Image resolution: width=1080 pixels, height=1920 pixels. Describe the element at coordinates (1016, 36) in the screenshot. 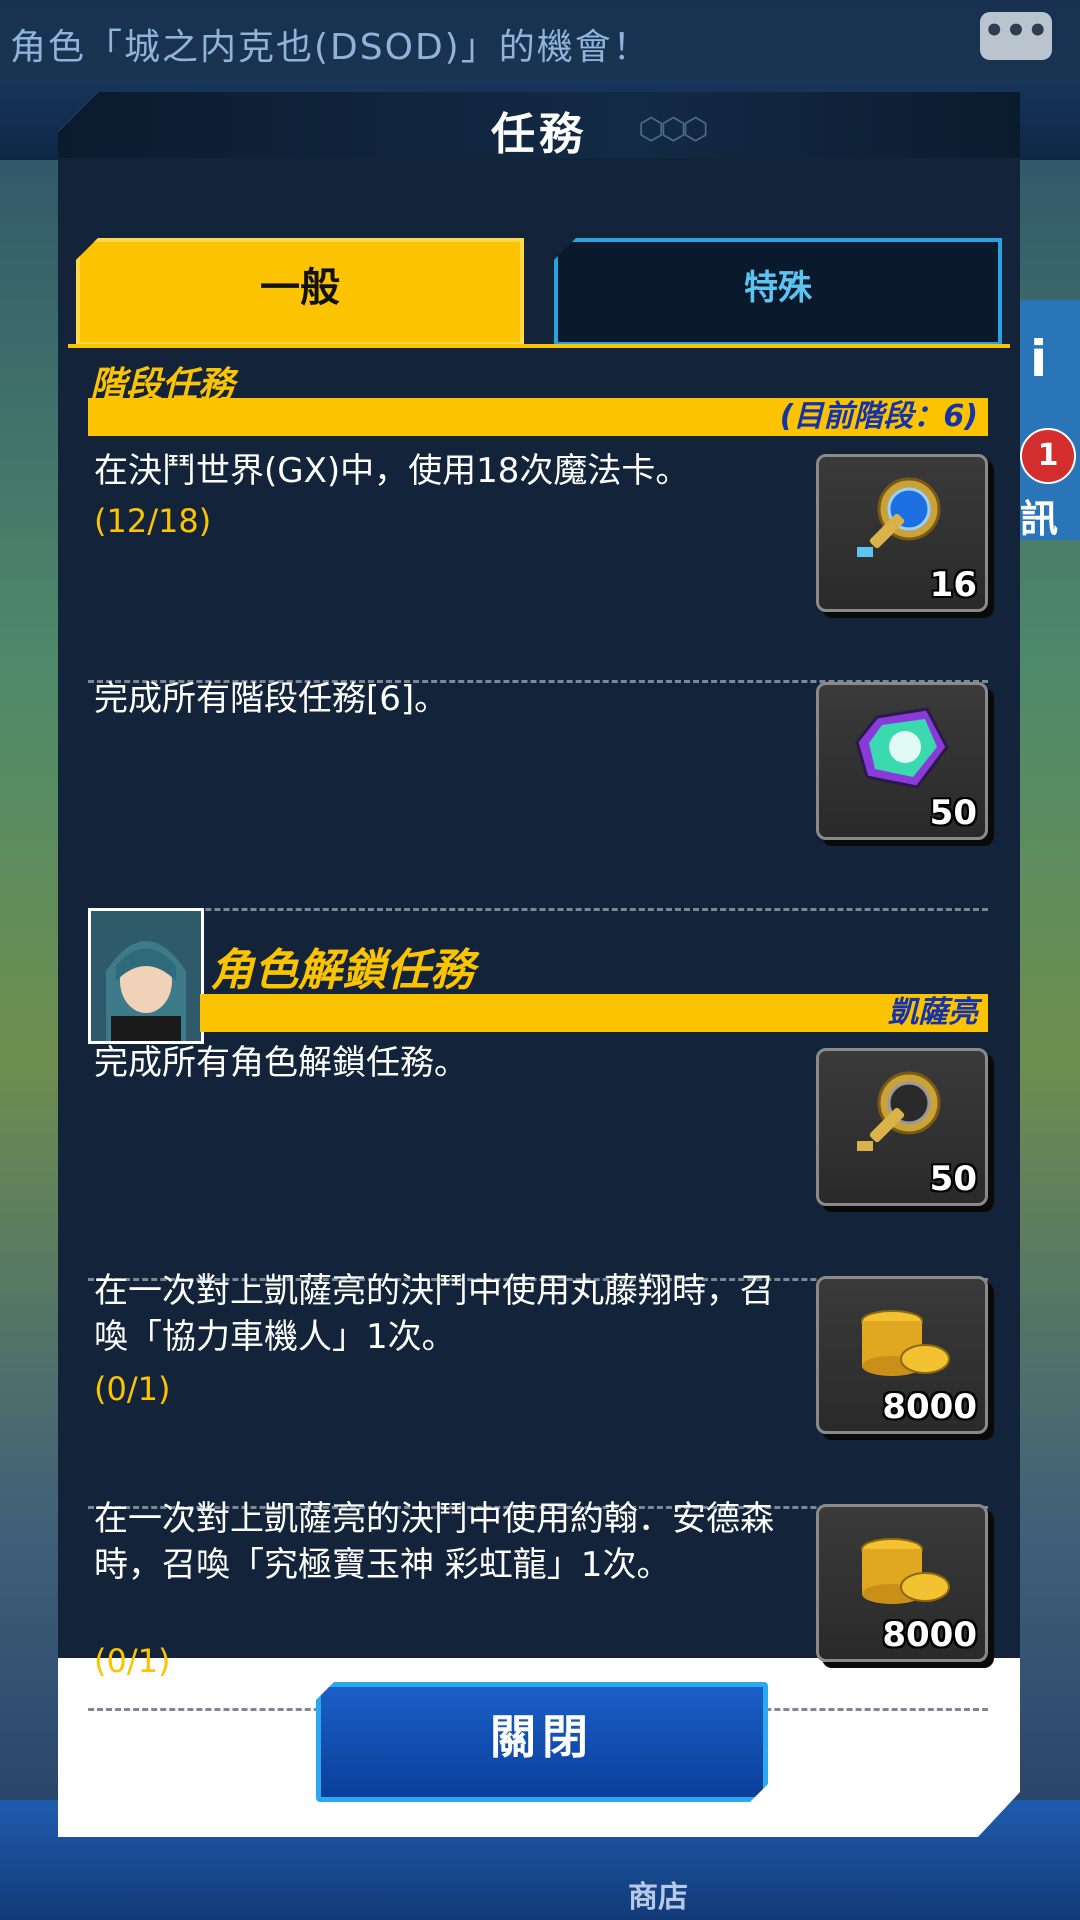

I see `chat-icon: •••` at that location.